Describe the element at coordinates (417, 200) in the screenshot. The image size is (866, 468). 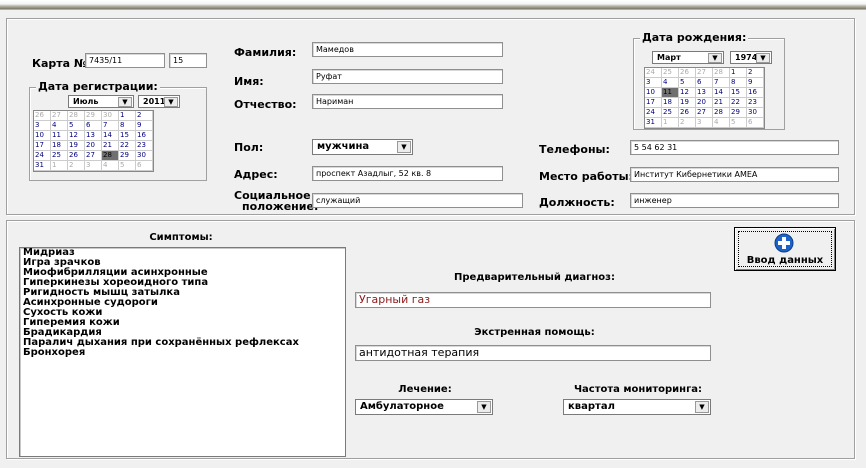
I see `social-status-field: служащий` at that location.